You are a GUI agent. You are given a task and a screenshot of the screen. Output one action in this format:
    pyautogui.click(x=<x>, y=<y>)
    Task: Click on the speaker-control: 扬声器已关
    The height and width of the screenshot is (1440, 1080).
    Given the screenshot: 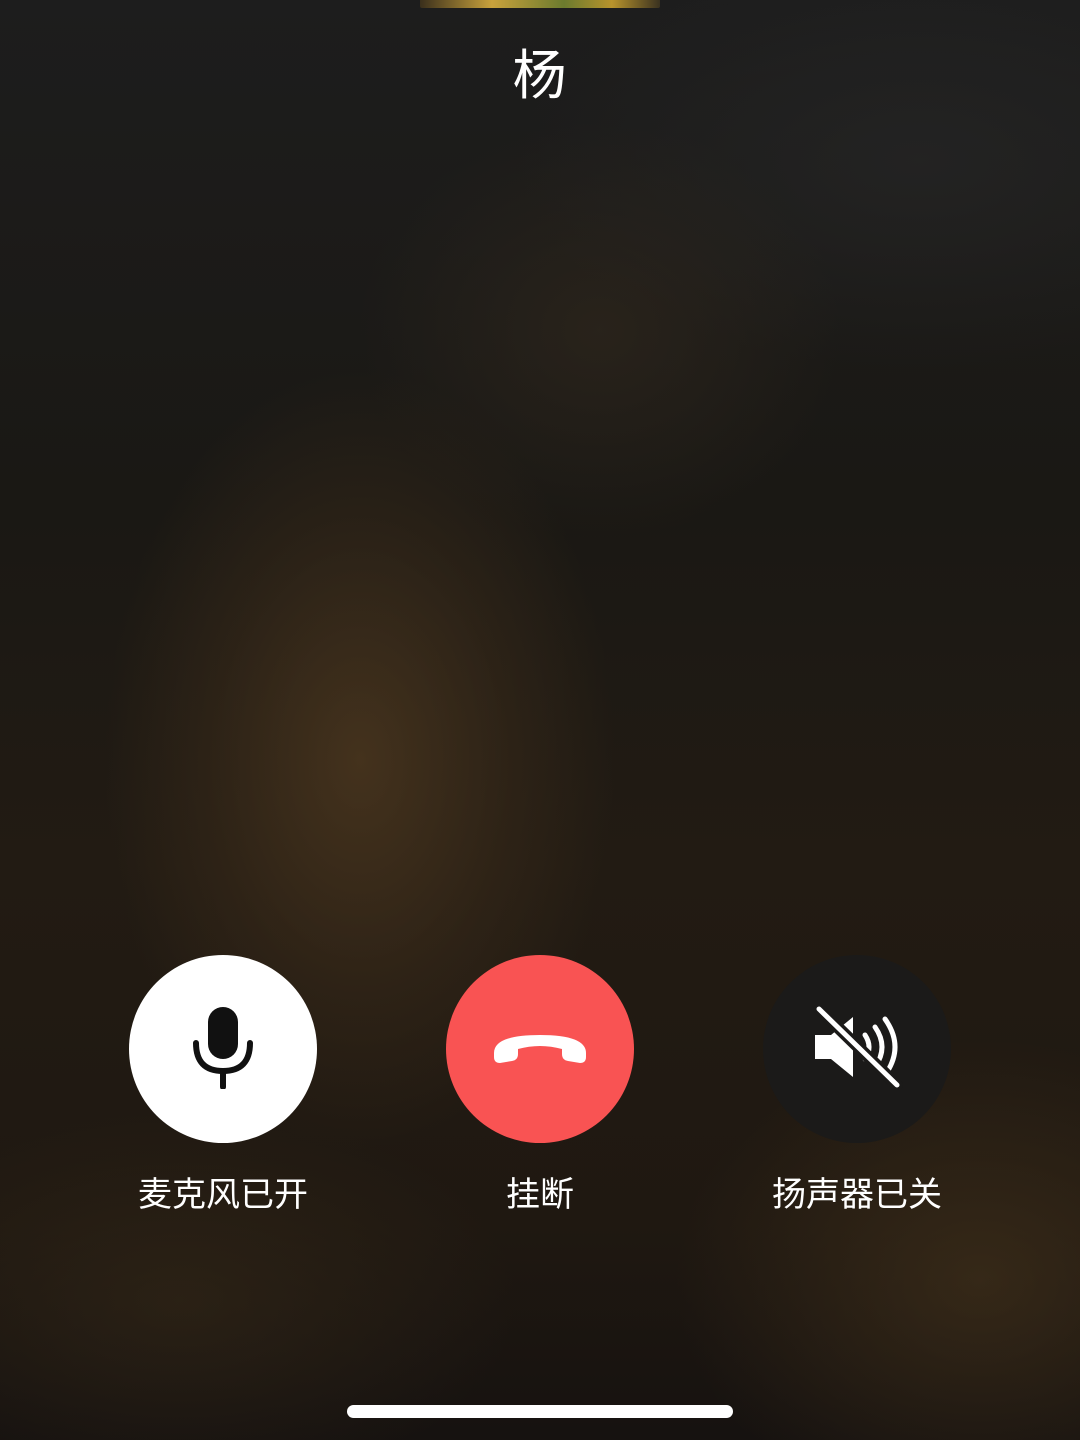 What is the action you would take?
    pyautogui.click(x=857, y=1086)
    